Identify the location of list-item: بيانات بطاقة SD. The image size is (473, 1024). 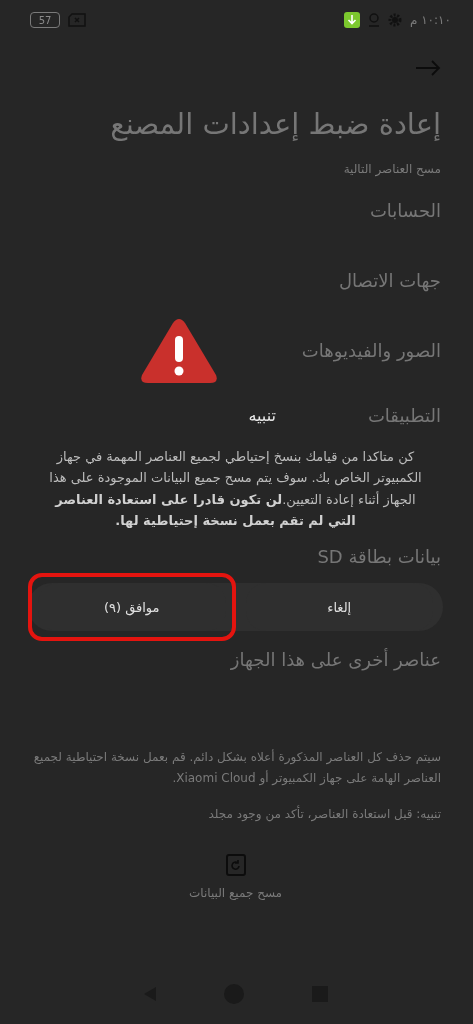
(379, 556).